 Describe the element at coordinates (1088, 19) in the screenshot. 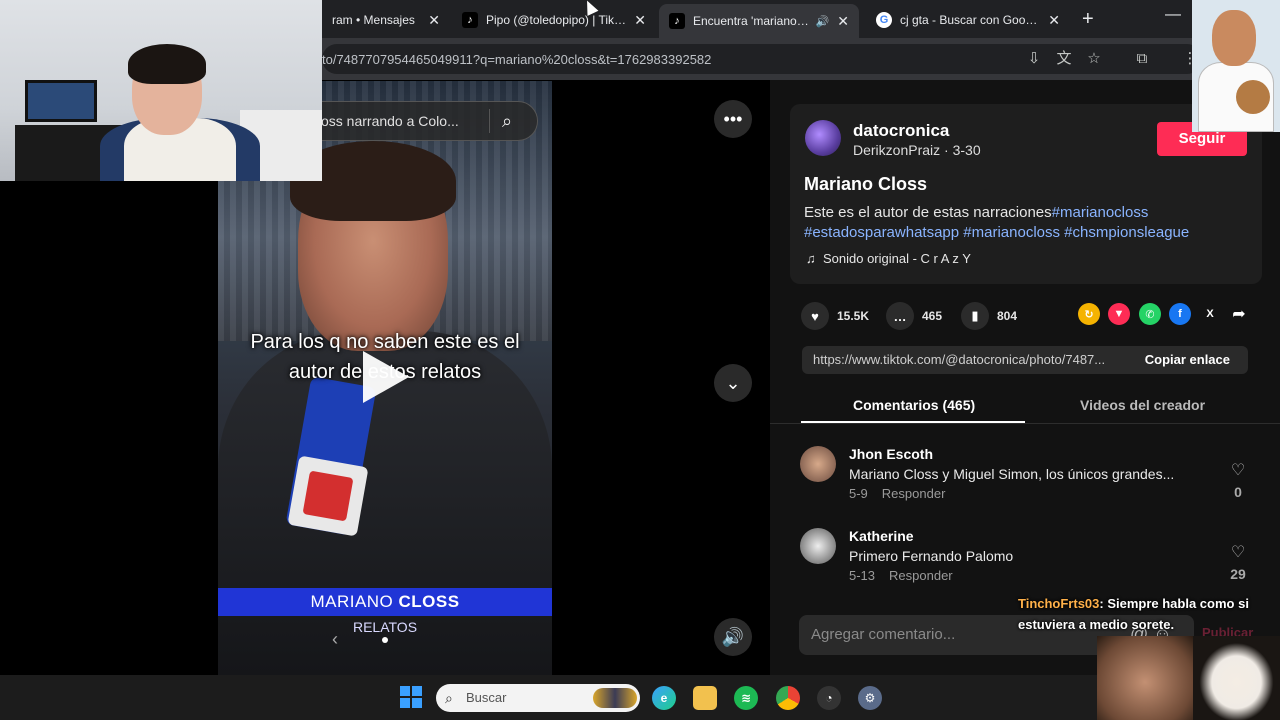

I see `new-tab-button: +` at that location.